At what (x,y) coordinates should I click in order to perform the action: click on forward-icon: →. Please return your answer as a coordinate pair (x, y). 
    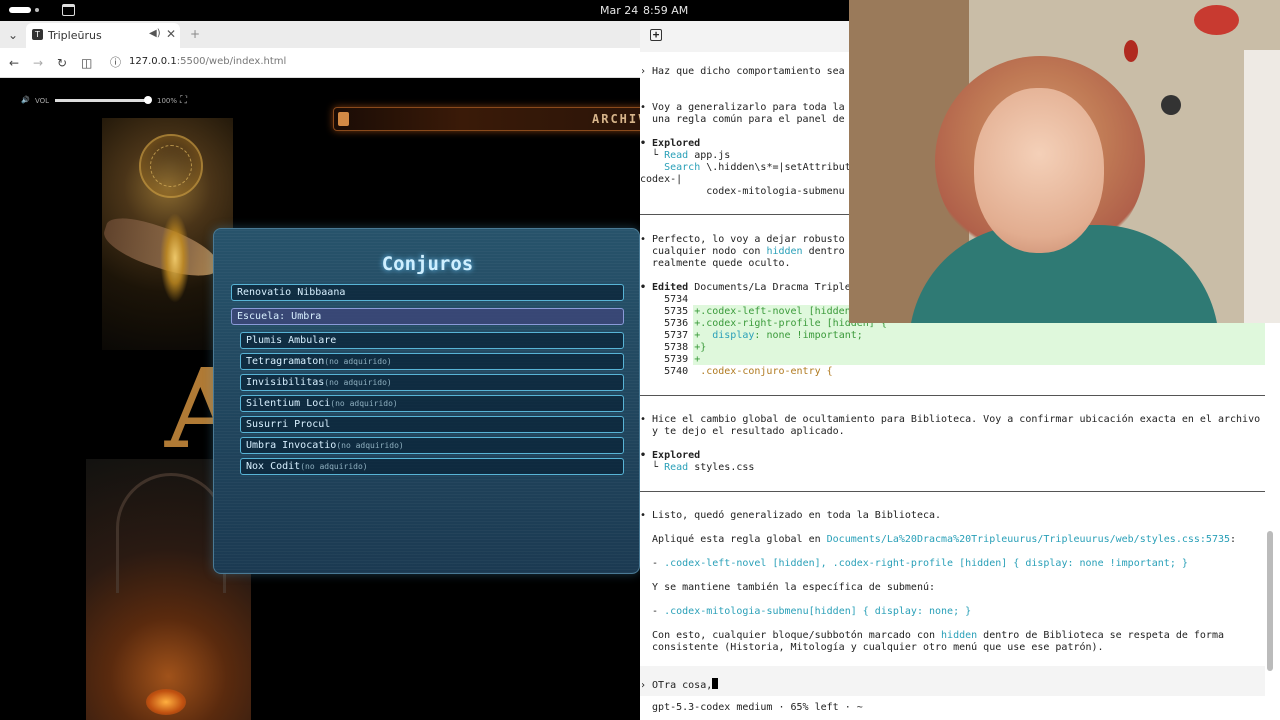
    Looking at the image, I should click on (38, 63).